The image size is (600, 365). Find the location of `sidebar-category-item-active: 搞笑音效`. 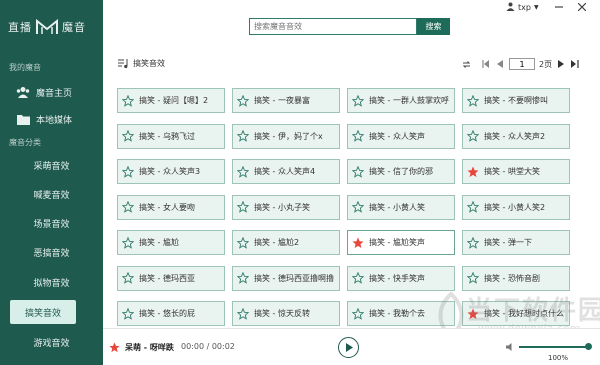

sidebar-category-item-active: 搞笑音效 is located at coordinates (43, 312).